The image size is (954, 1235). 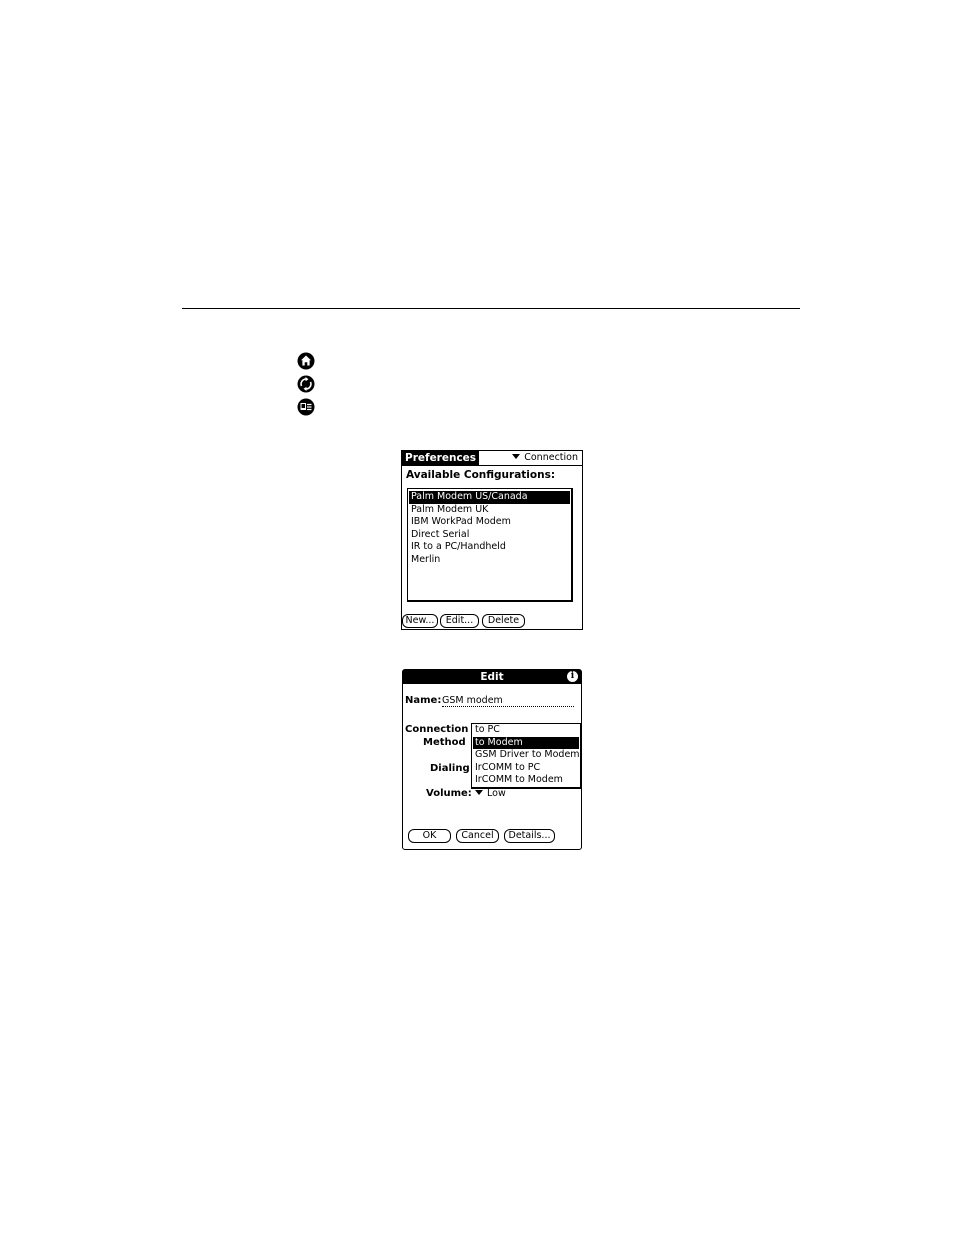 I want to click on configurations-label: Available Configurations:, so click(x=481, y=475).